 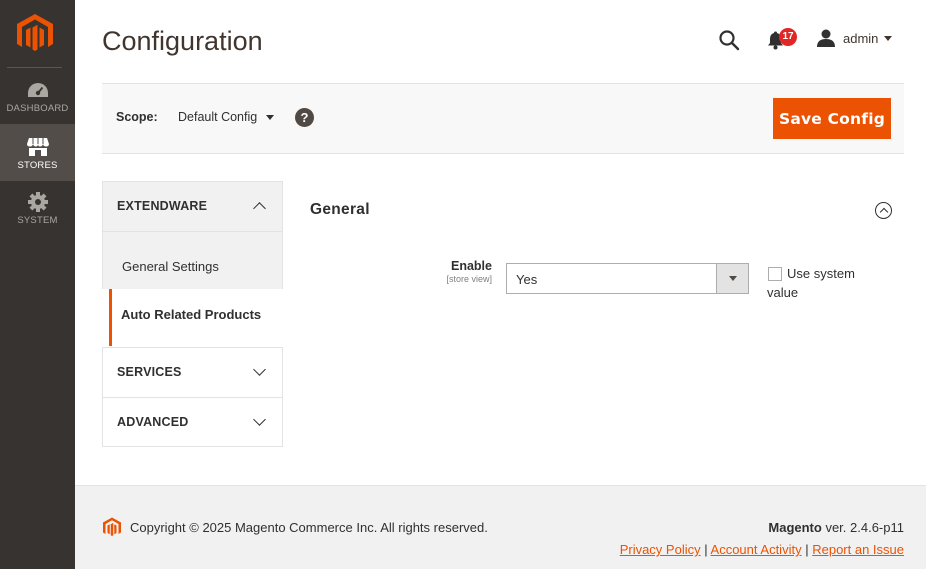 What do you see at coordinates (732, 278) in the screenshot?
I see `select-arrow-icon` at bounding box center [732, 278].